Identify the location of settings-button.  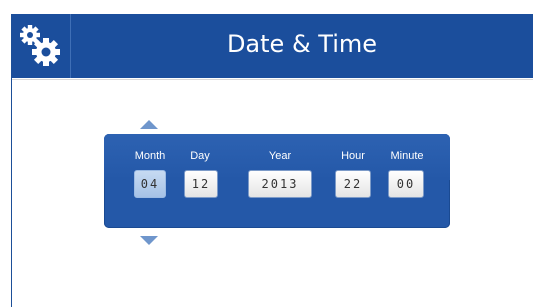
(41, 46).